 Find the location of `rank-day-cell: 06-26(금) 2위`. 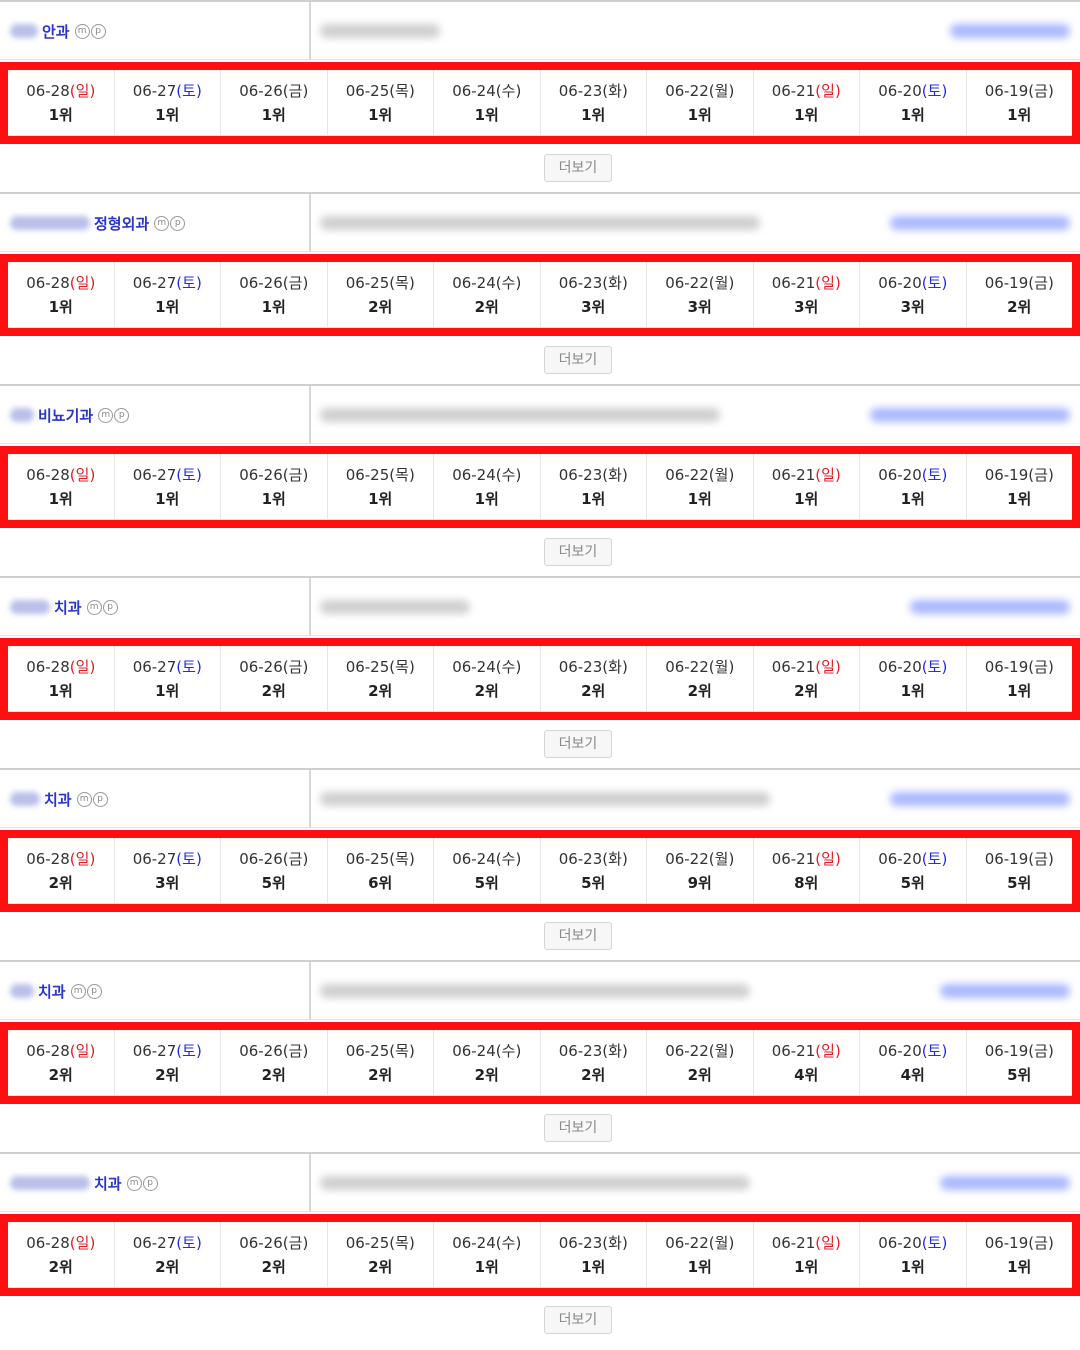

rank-day-cell: 06-26(금) 2위 is located at coordinates (274, 1255).